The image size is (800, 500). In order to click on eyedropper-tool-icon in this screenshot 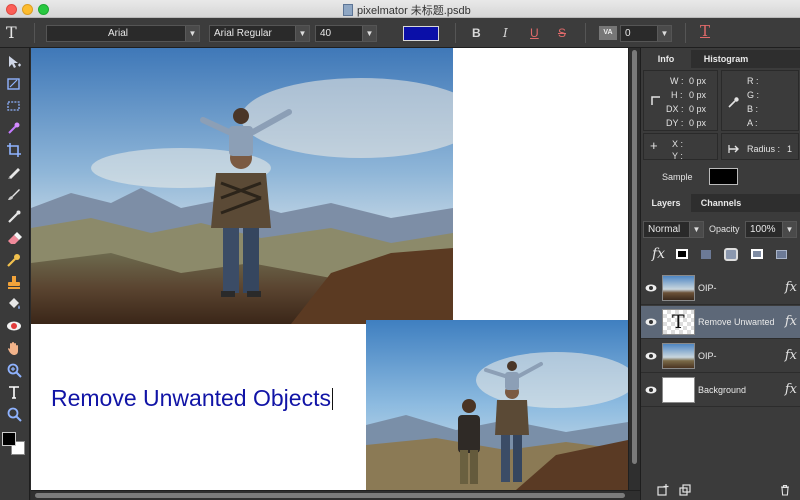, I will do `click(14, 260)`.